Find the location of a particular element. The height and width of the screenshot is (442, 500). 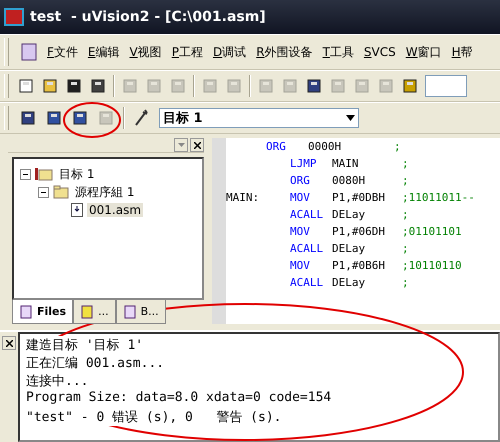

dropdown-arrow-icon is located at coordinates (350, 118).